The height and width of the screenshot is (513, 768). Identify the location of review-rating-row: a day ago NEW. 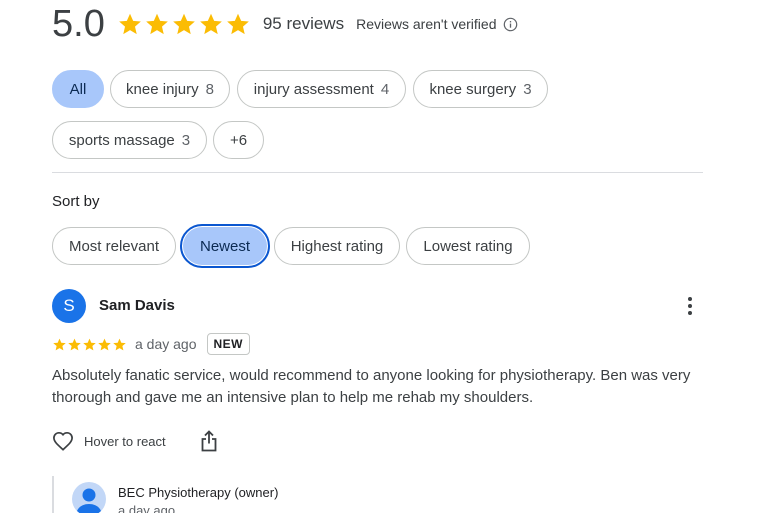
(151, 344).